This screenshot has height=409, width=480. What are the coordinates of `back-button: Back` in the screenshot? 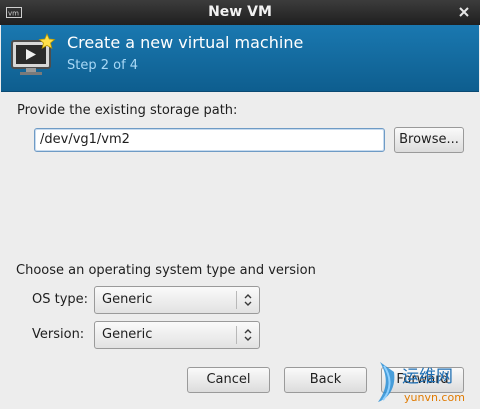 It's located at (325, 380).